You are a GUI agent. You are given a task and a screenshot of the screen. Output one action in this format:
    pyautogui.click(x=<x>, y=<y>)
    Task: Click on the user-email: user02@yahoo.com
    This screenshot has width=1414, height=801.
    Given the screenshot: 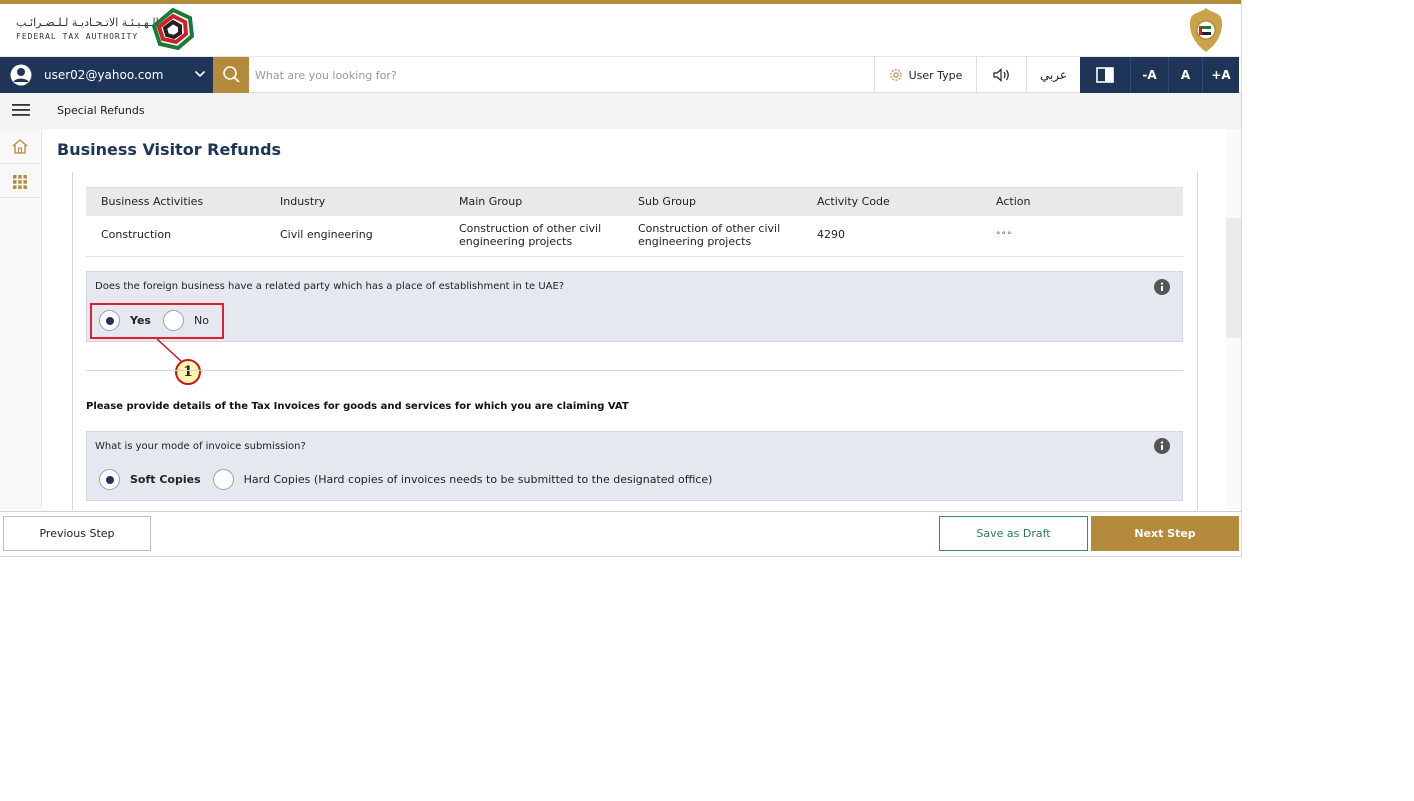 What is the action you would take?
    pyautogui.click(x=104, y=75)
    